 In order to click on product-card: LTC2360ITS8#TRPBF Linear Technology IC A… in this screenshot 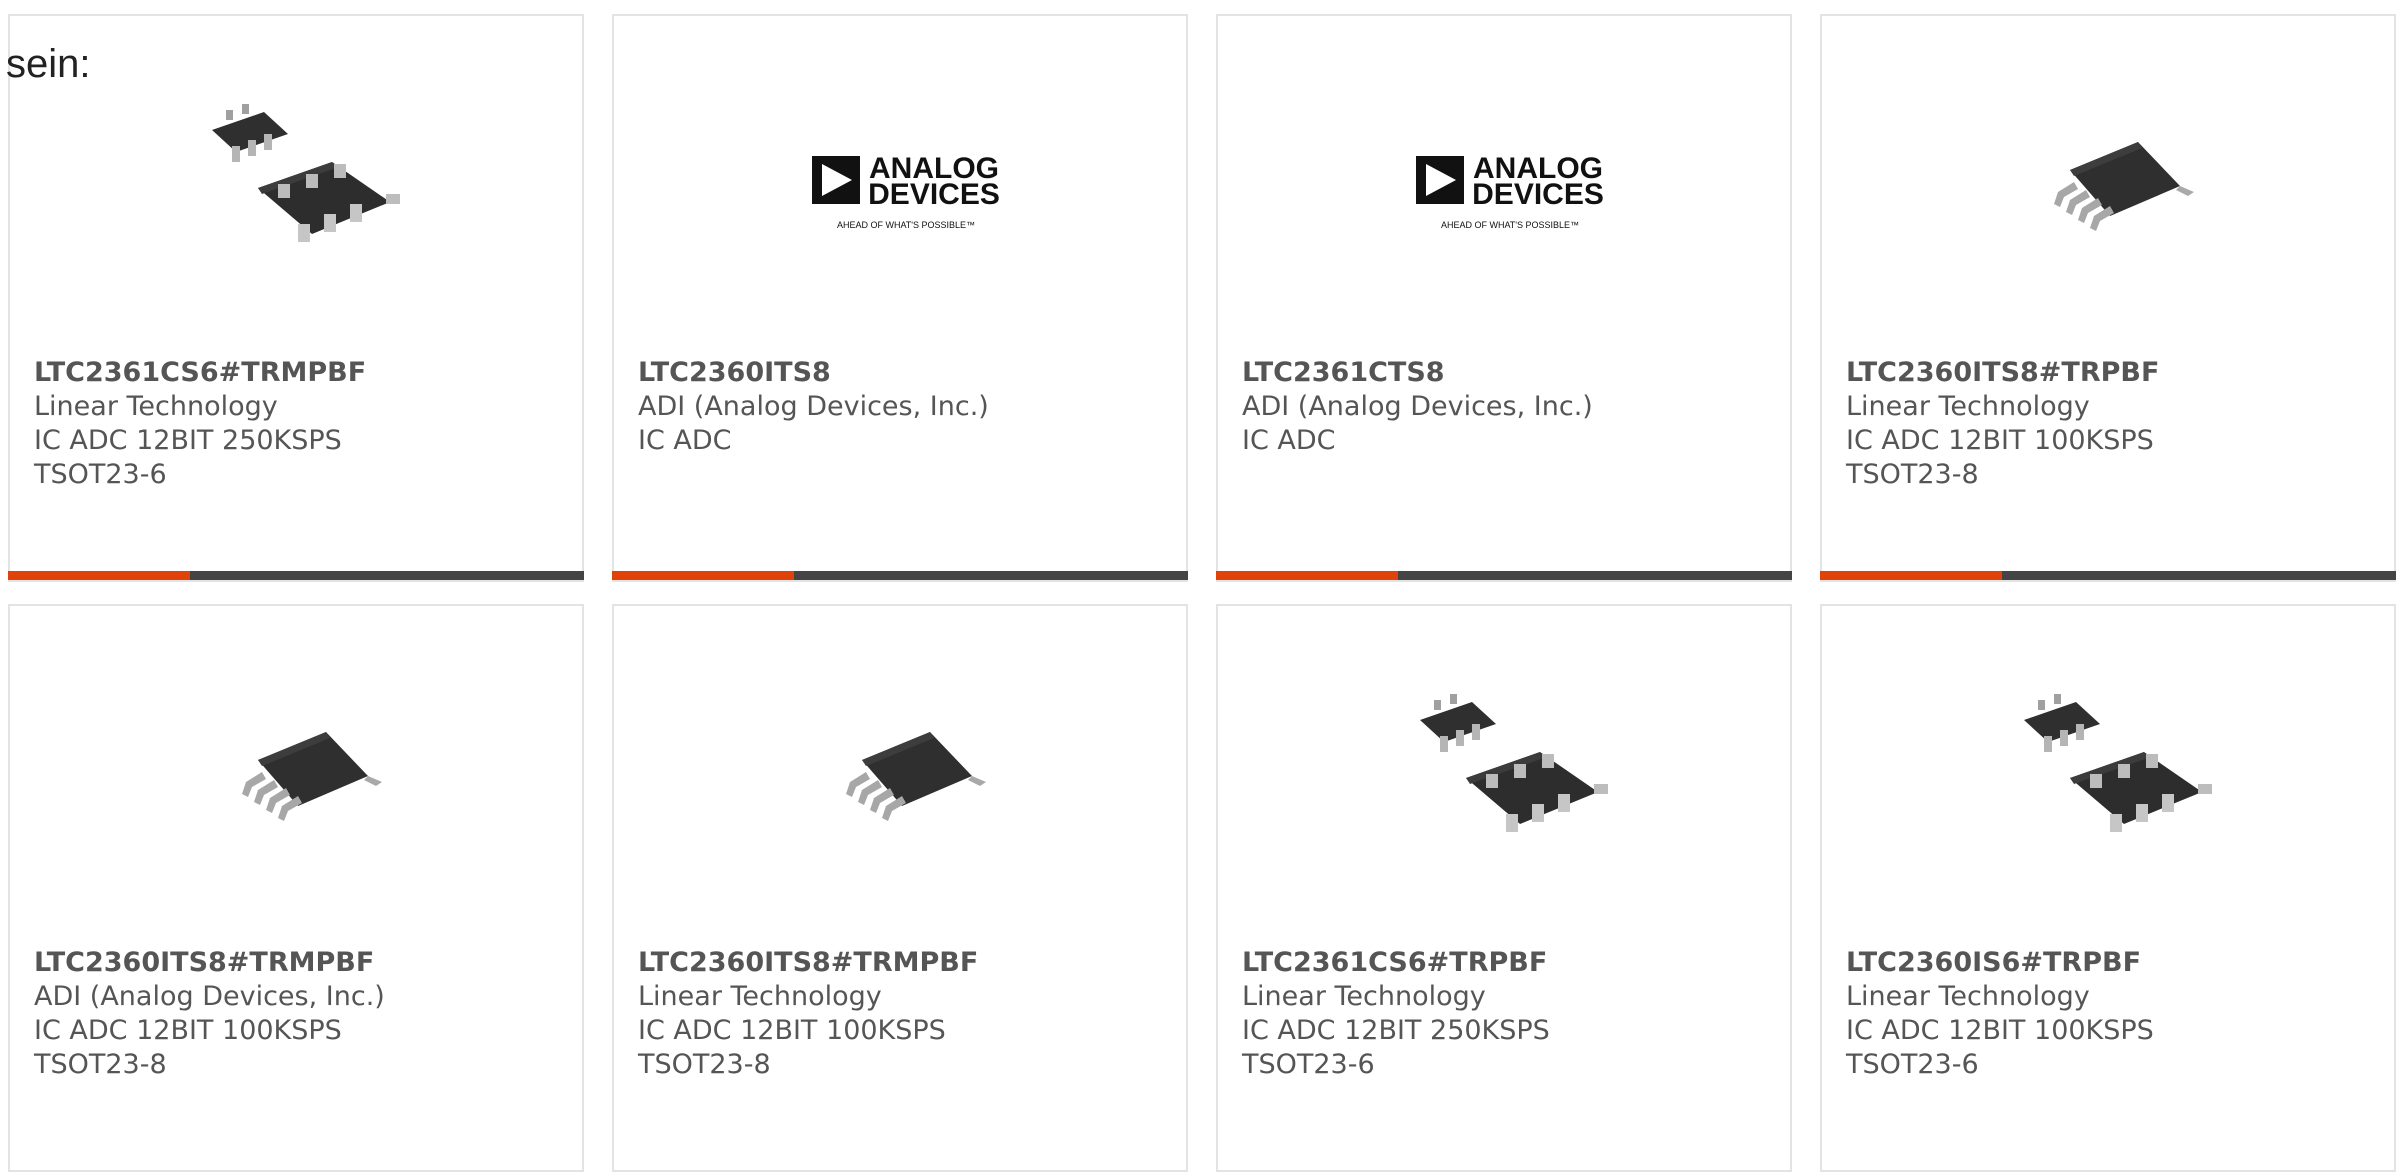, I will do `click(2108, 298)`.